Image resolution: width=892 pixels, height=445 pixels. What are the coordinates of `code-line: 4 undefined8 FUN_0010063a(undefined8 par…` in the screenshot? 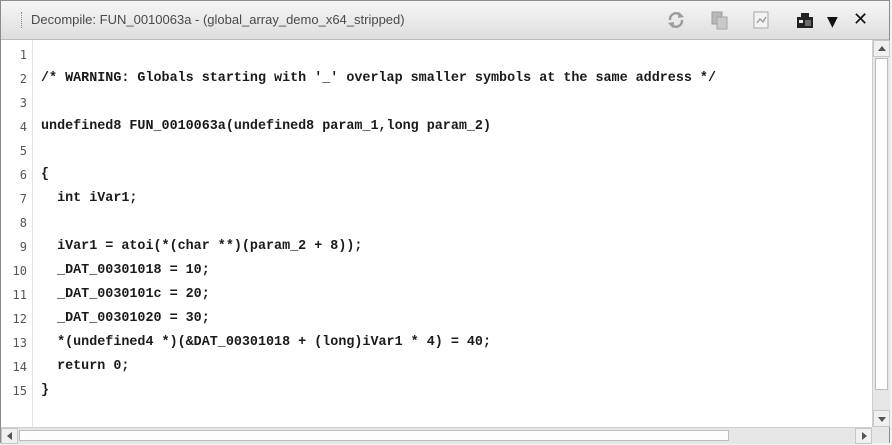 It's located at (436, 127).